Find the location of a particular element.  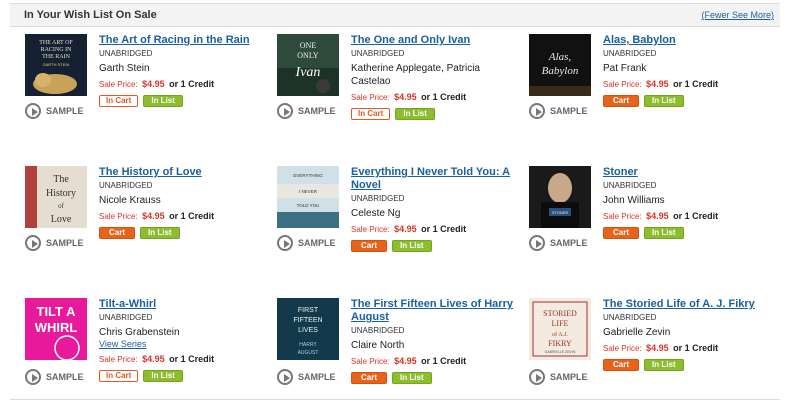

section-title: In Your Wish List On Sale is located at coordinates (90, 15).